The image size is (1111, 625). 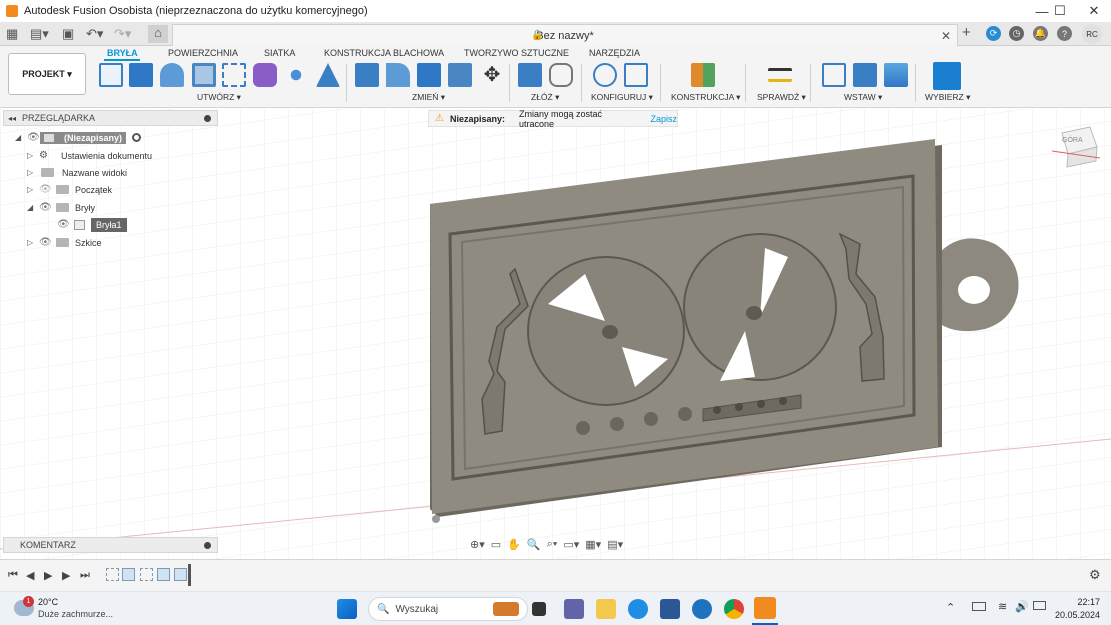 What do you see at coordinates (207, 545) in the screenshot?
I see `add-comment-icon` at bounding box center [207, 545].